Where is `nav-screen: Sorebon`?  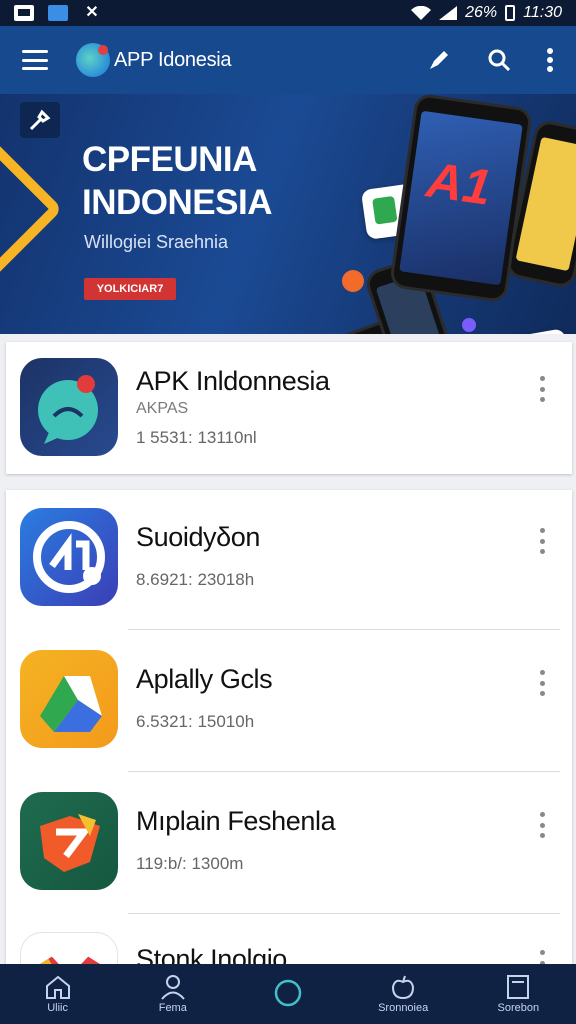
nav-screen: Sorebon is located at coordinates (518, 994).